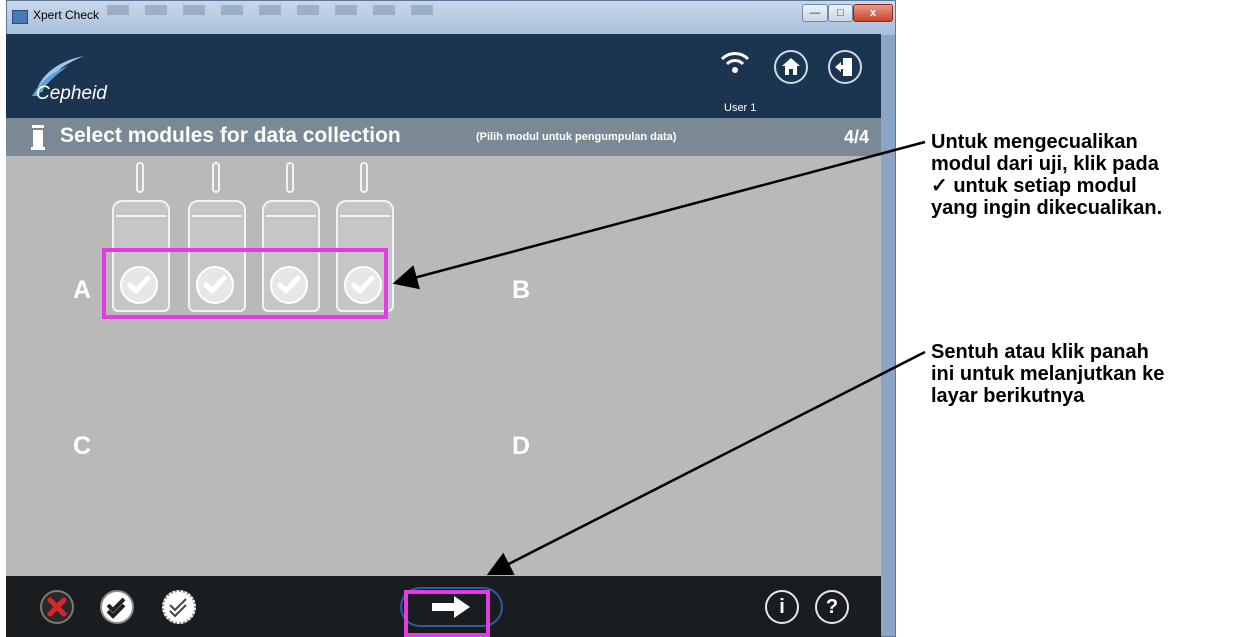 The image size is (1250, 637). I want to click on deselect-all-icon, so click(178, 608).